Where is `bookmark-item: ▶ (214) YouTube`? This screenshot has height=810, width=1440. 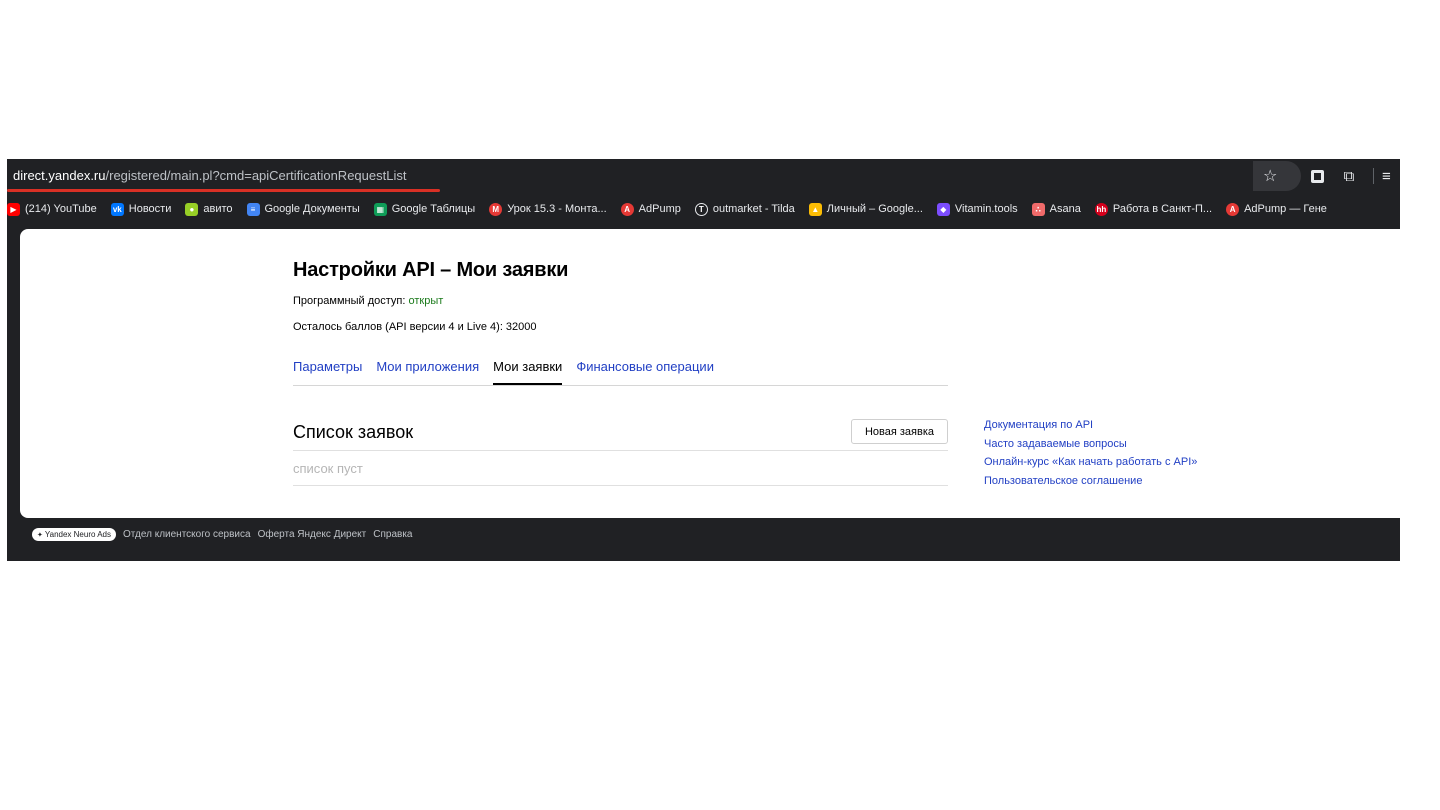 bookmark-item: ▶ (214) YouTube is located at coordinates (52, 209).